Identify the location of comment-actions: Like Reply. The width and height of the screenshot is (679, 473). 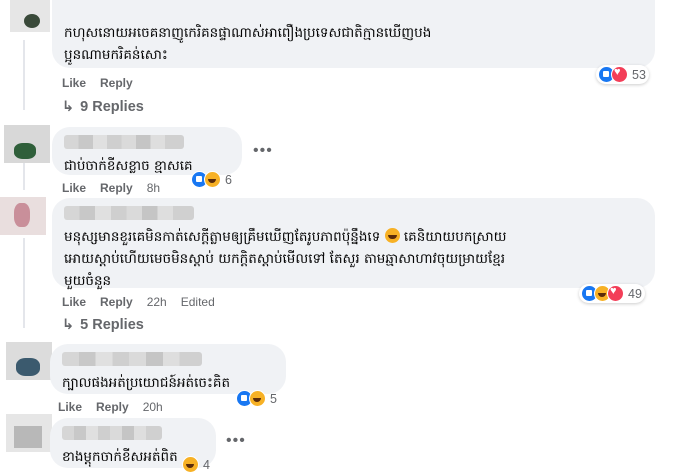
(97, 83).